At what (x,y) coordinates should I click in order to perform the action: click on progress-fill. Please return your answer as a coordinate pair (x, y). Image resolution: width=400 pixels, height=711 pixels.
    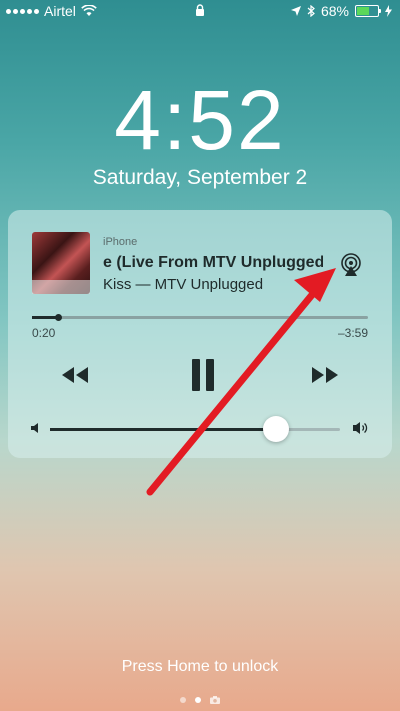
    Looking at the image, I should click on (45, 317).